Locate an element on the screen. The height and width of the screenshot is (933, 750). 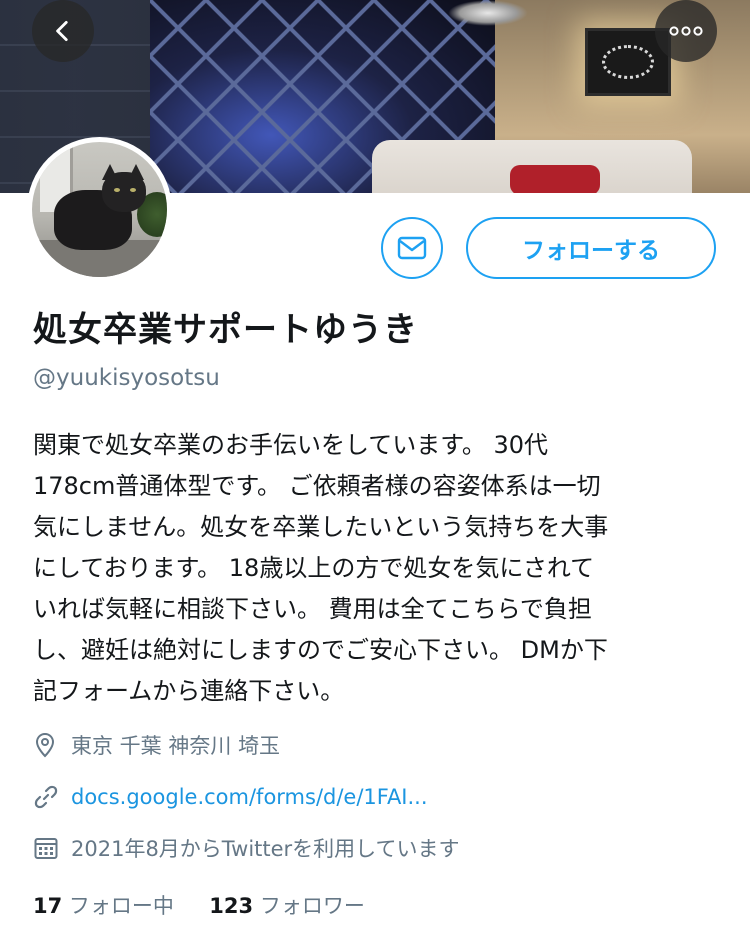
message-button is located at coordinates (412, 248).